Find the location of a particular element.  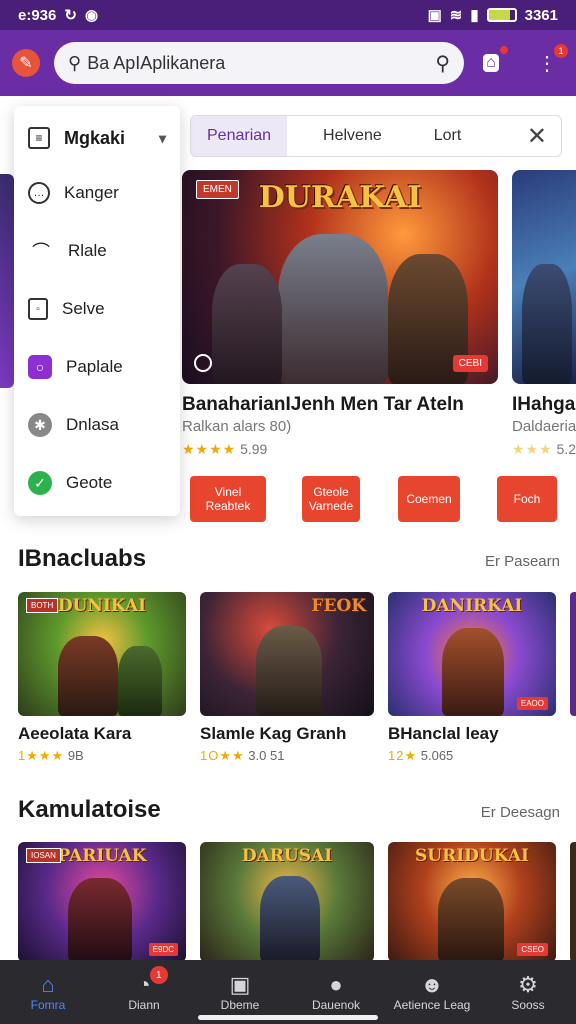

search-bar: ⚲ Ba ApIAplikanera ⚲ is located at coordinates (259, 63).